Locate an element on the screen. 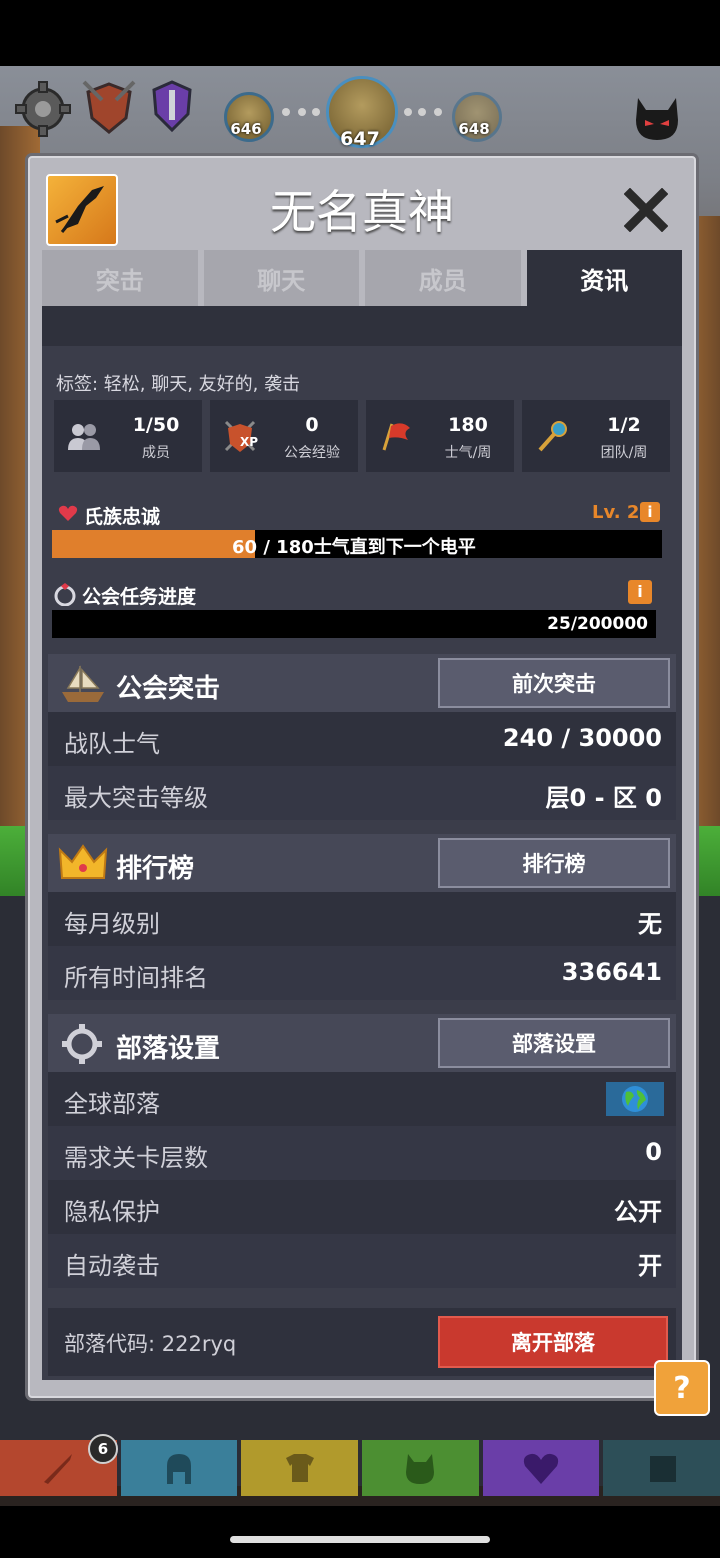 This screenshot has width=720, height=1558. leaderboard-button: 排行榜 is located at coordinates (554, 863).